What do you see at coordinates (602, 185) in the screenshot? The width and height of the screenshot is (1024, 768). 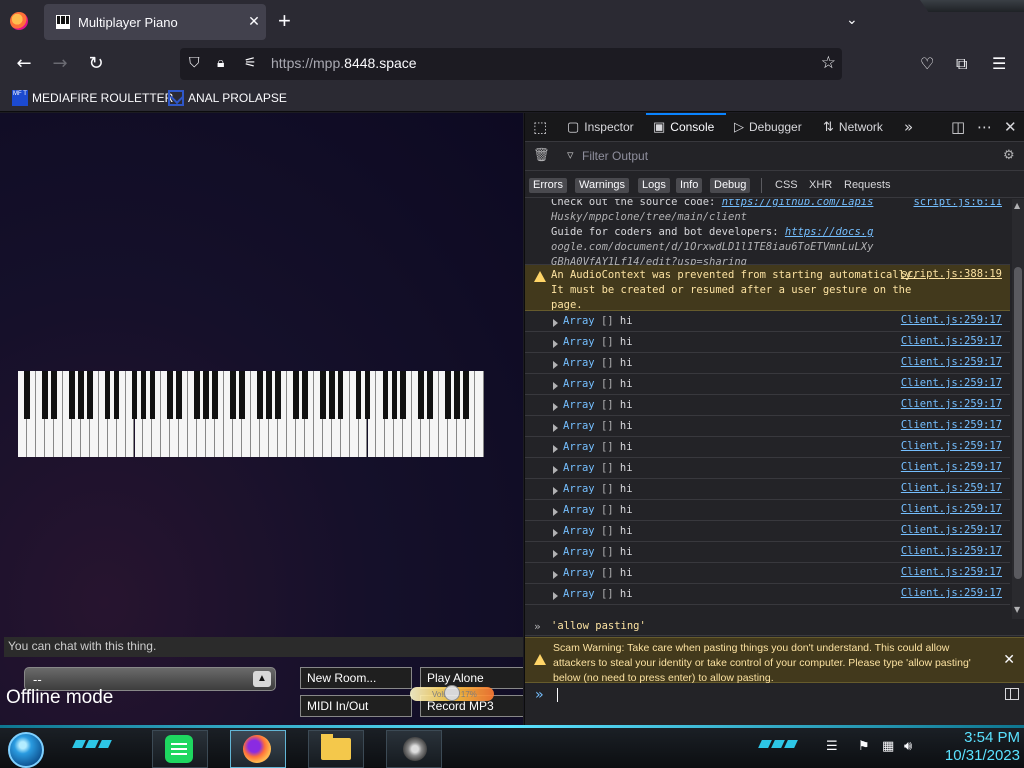 I see `level-warnings: Warnings` at bounding box center [602, 185].